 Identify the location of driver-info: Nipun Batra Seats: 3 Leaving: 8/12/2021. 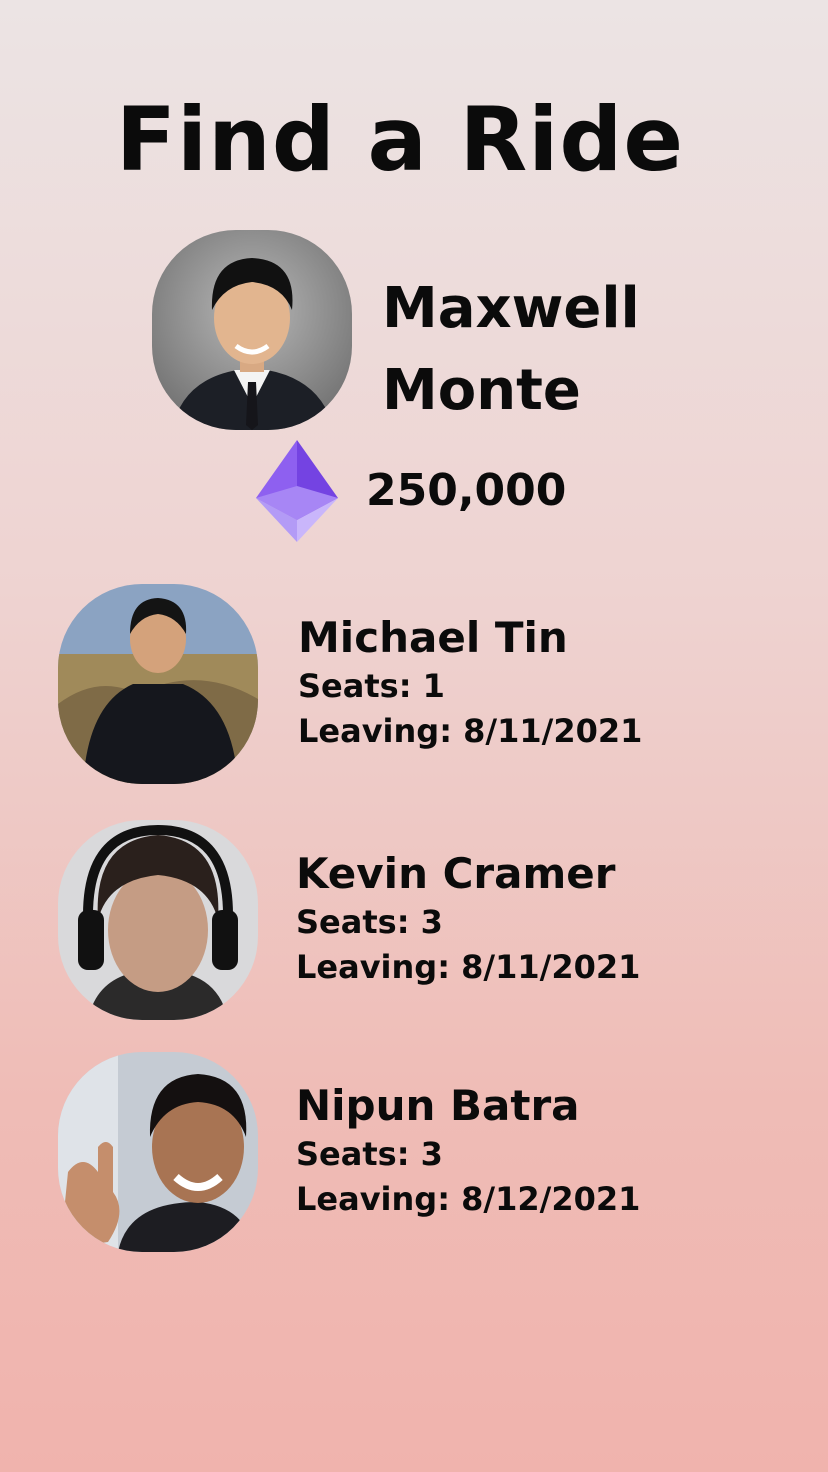
(468, 1151).